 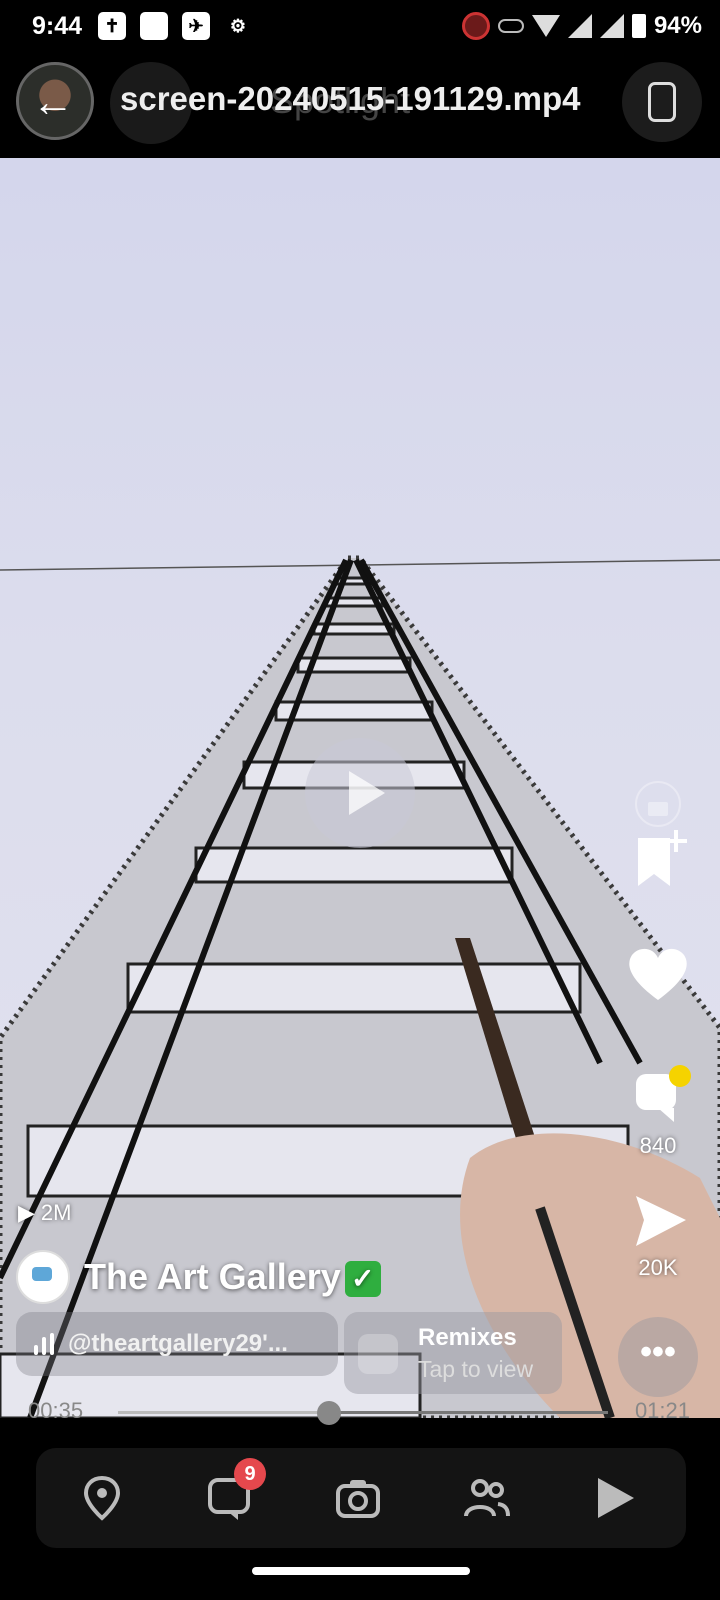 What do you see at coordinates (658, 860) in the screenshot?
I see `save-bookmark-icon` at bounding box center [658, 860].